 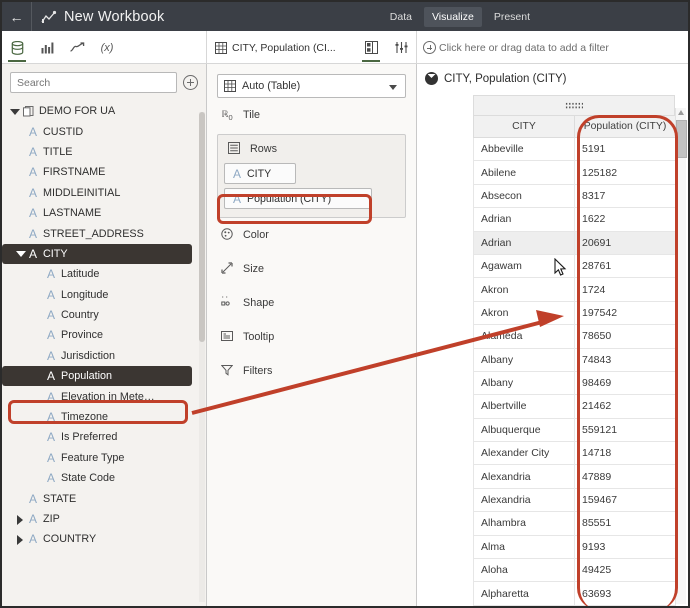 I want to click on table-row: Albany 98469, so click(x=574, y=383).